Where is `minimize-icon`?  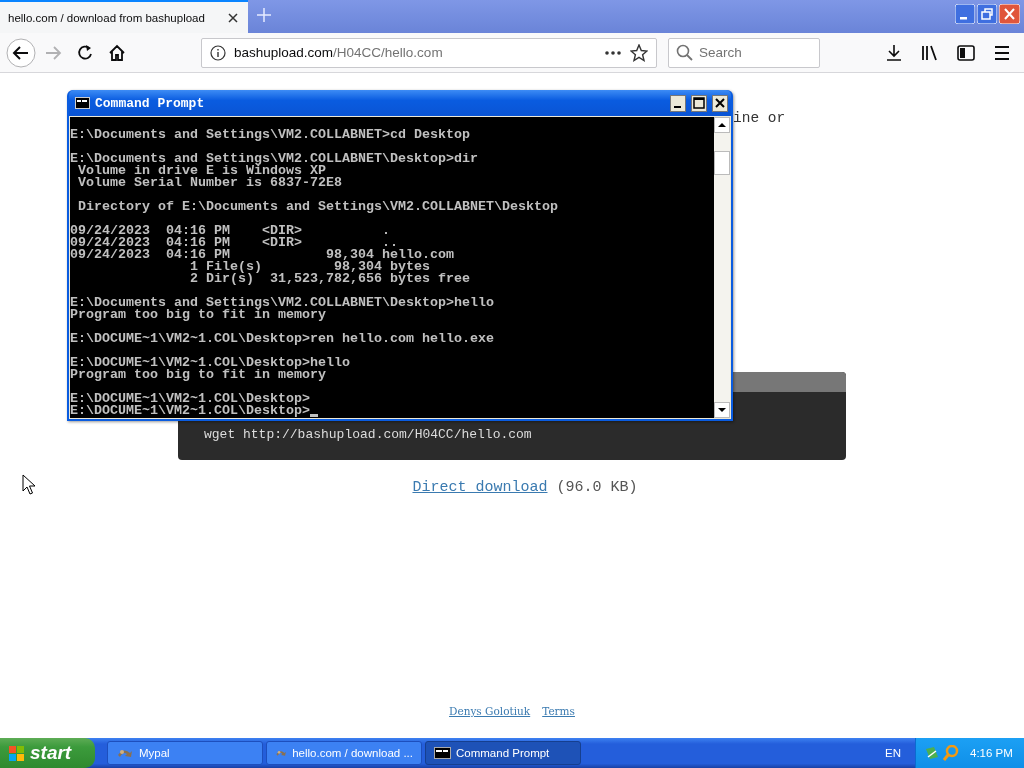 minimize-icon is located at coordinates (678, 103).